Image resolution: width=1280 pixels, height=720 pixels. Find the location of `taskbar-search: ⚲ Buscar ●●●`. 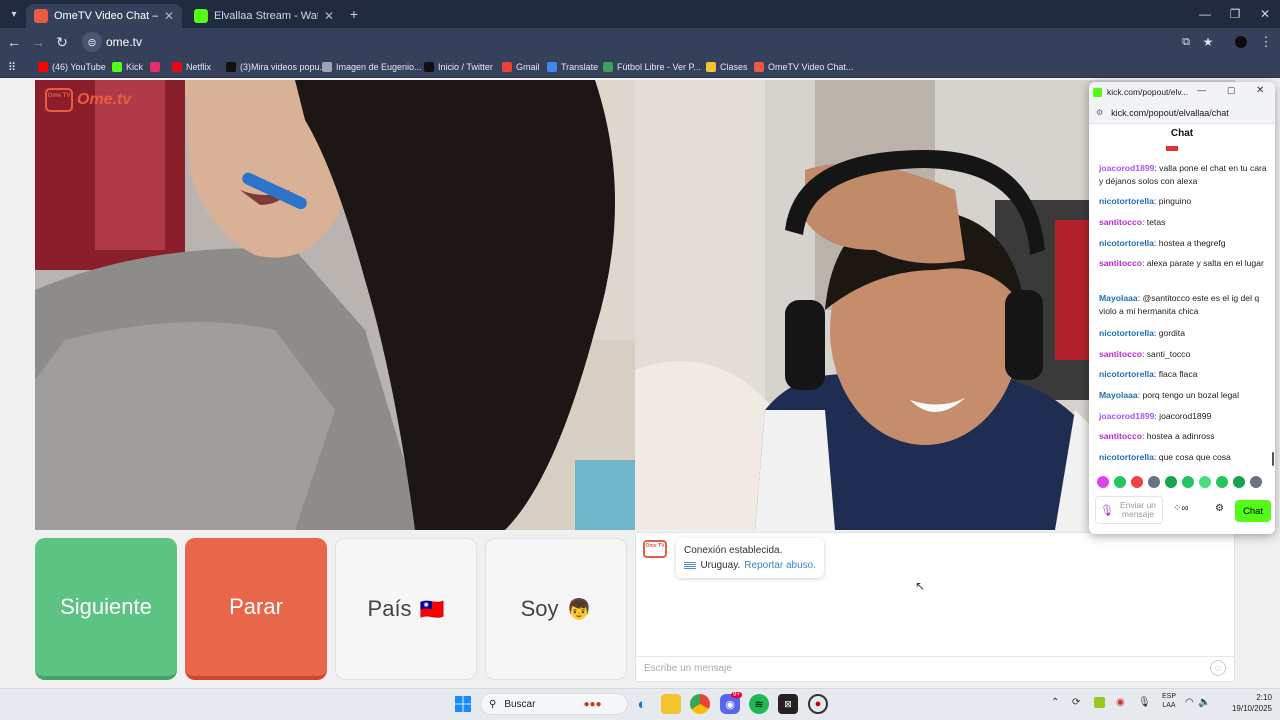

taskbar-search: ⚲ Buscar ●●● is located at coordinates (554, 704).